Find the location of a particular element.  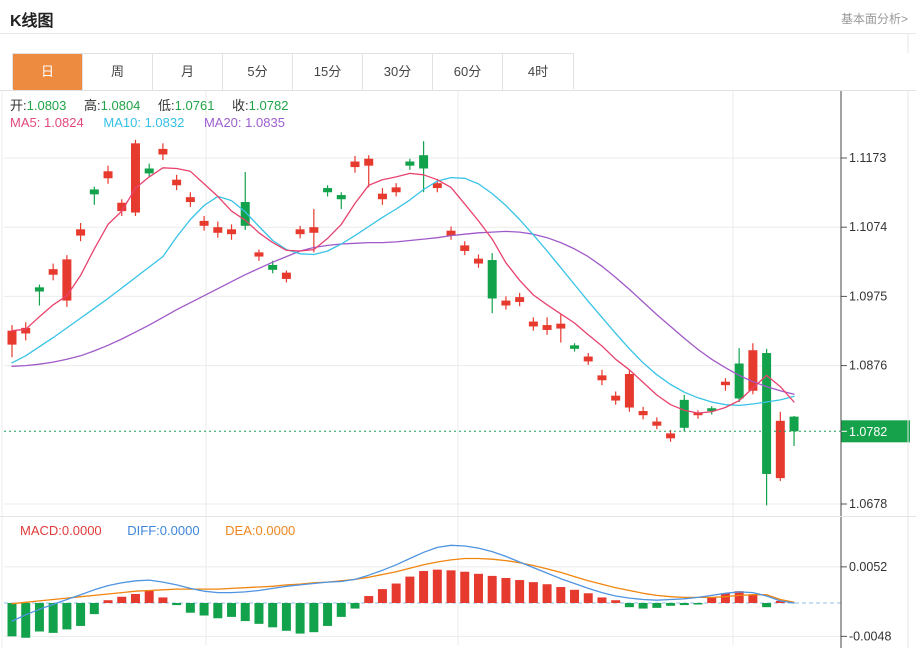

tab-日: 日 is located at coordinates (48, 72).